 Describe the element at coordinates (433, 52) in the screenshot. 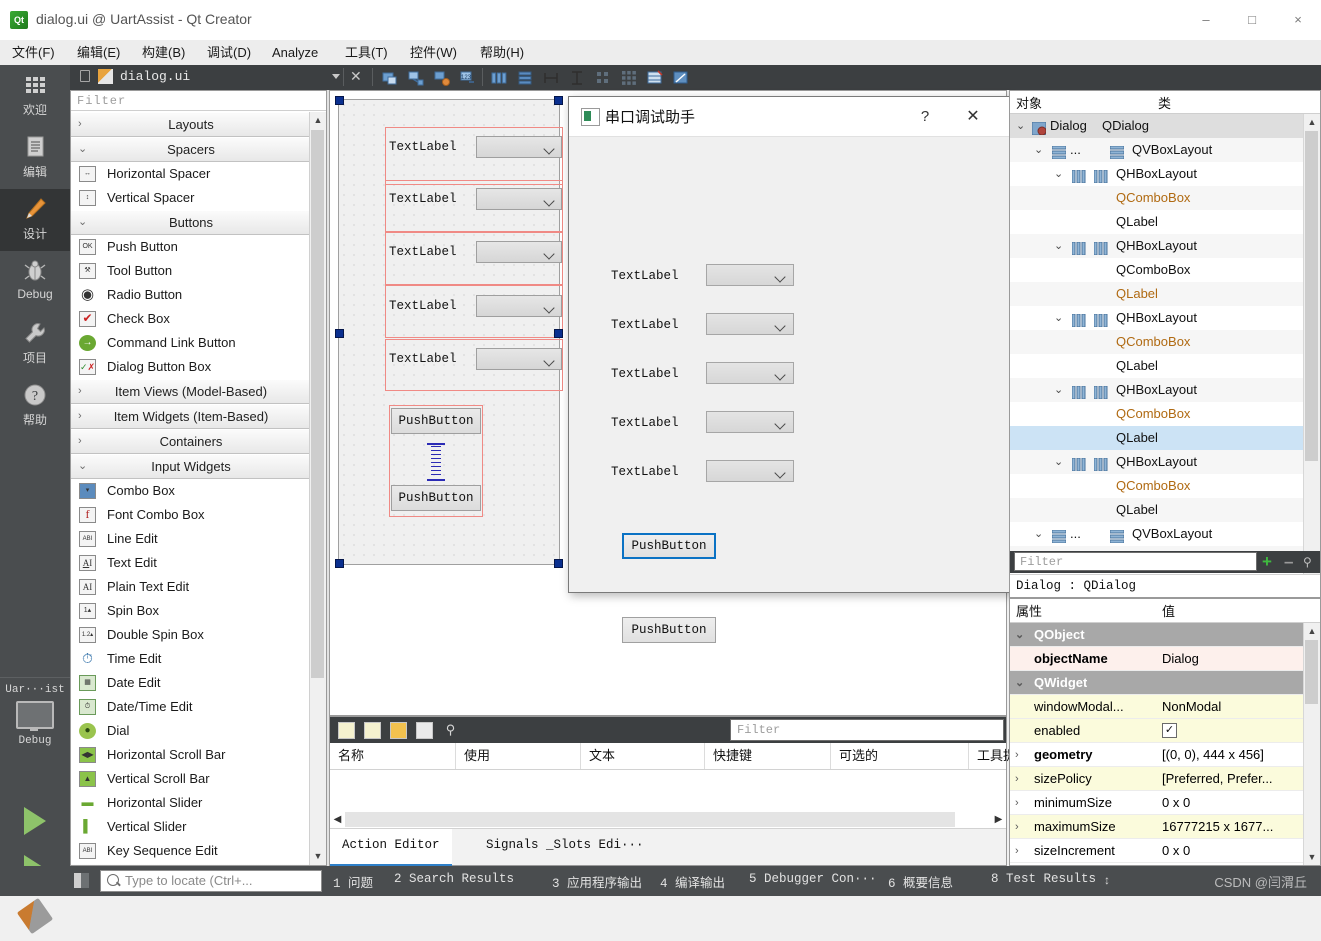

I see `menu-widgets: 控件(W)` at that location.